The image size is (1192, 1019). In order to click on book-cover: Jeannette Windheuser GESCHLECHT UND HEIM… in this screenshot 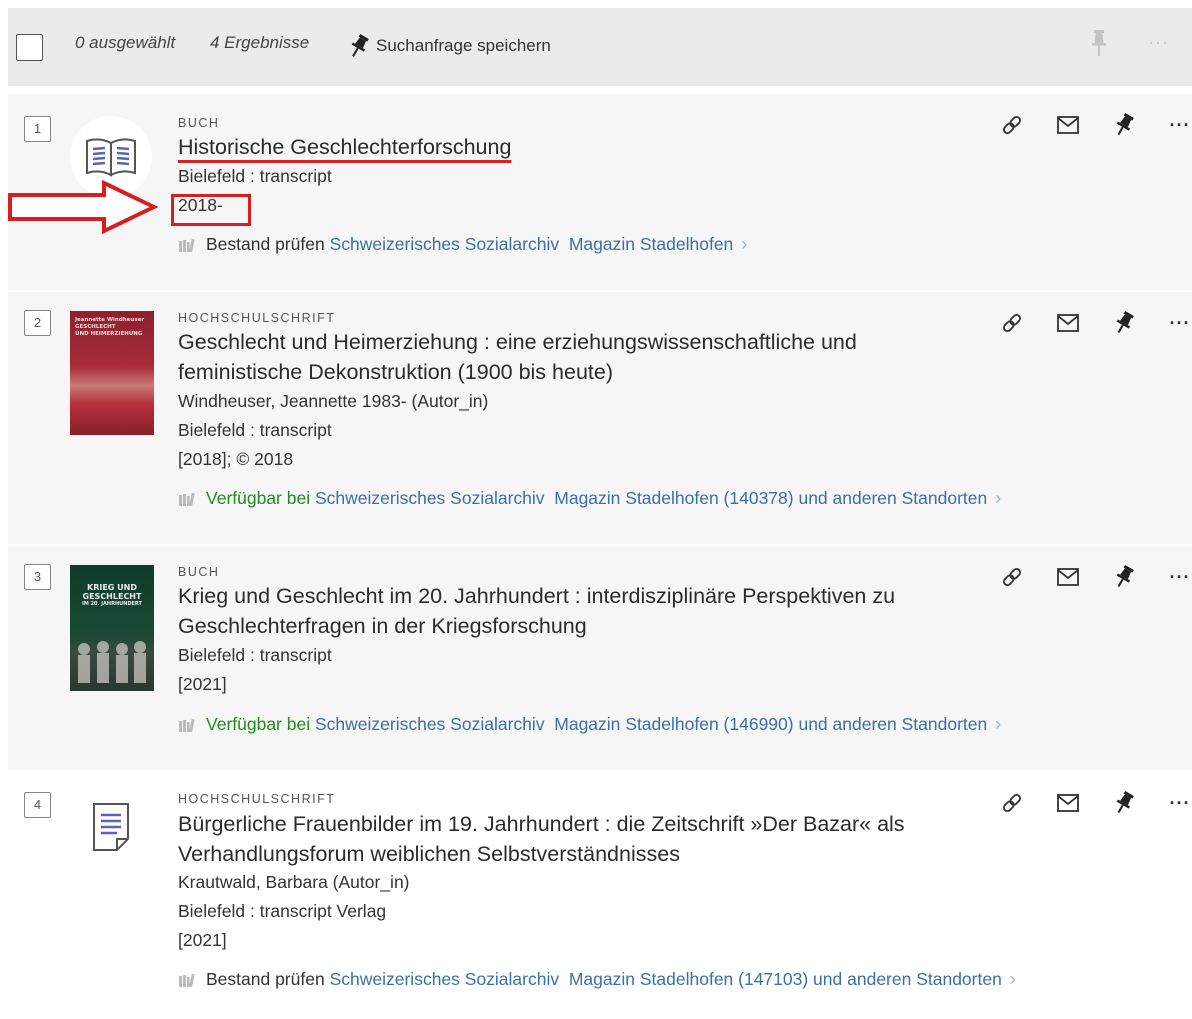, I will do `click(112, 373)`.